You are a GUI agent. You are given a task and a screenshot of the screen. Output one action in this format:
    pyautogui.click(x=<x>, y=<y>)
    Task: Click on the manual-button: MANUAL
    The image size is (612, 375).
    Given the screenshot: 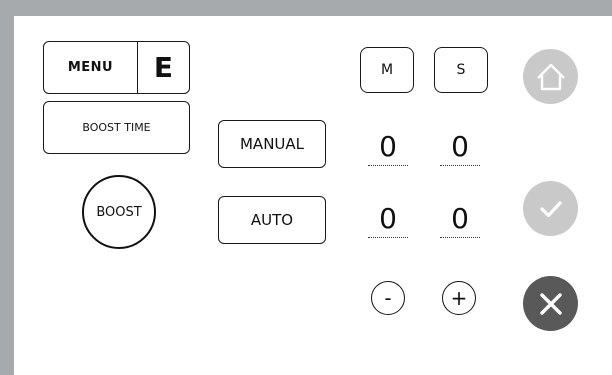 What is the action you would take?
    pyautogui.click(x=272, y=144)
    